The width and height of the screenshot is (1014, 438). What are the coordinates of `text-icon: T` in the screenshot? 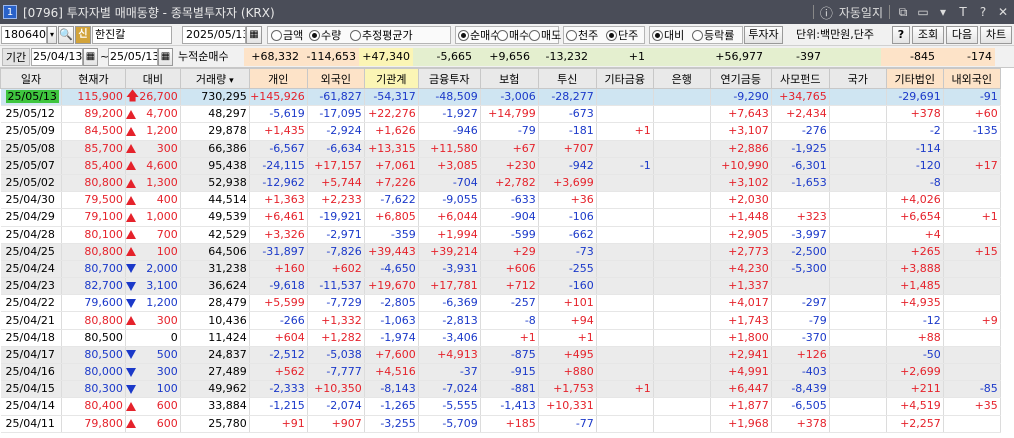 It's located at (963, 12).